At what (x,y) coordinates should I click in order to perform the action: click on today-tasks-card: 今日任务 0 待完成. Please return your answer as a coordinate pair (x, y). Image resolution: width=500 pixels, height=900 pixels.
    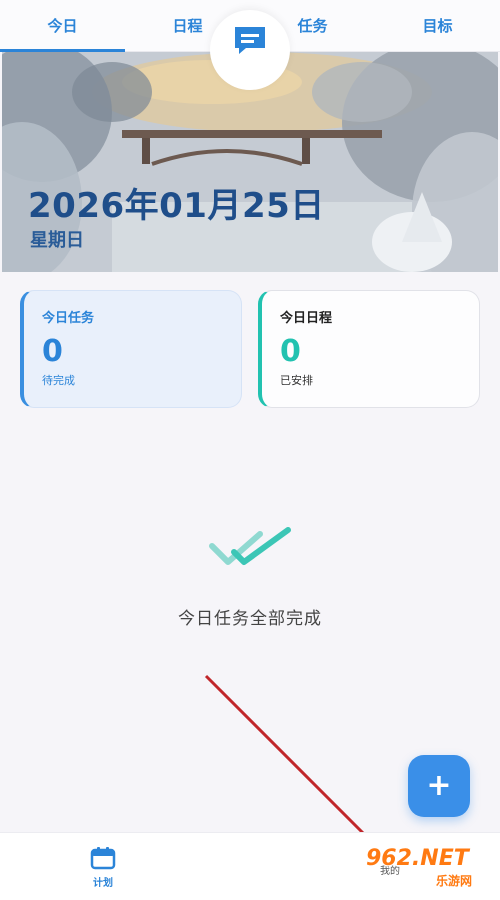
    Looking at the image, I should click on (131, 349).